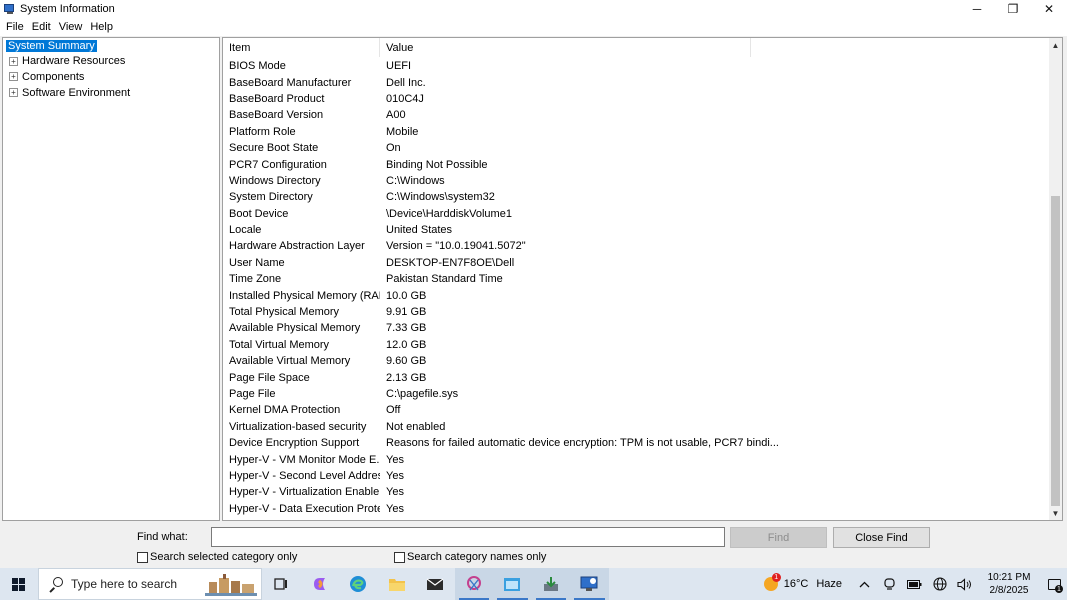 The height and width of the screenshot is (600, 1067). Describe the element at coordinates (298, 426) in the screenshot. I see `row-item-cell: Virtualization-based security` at that location.